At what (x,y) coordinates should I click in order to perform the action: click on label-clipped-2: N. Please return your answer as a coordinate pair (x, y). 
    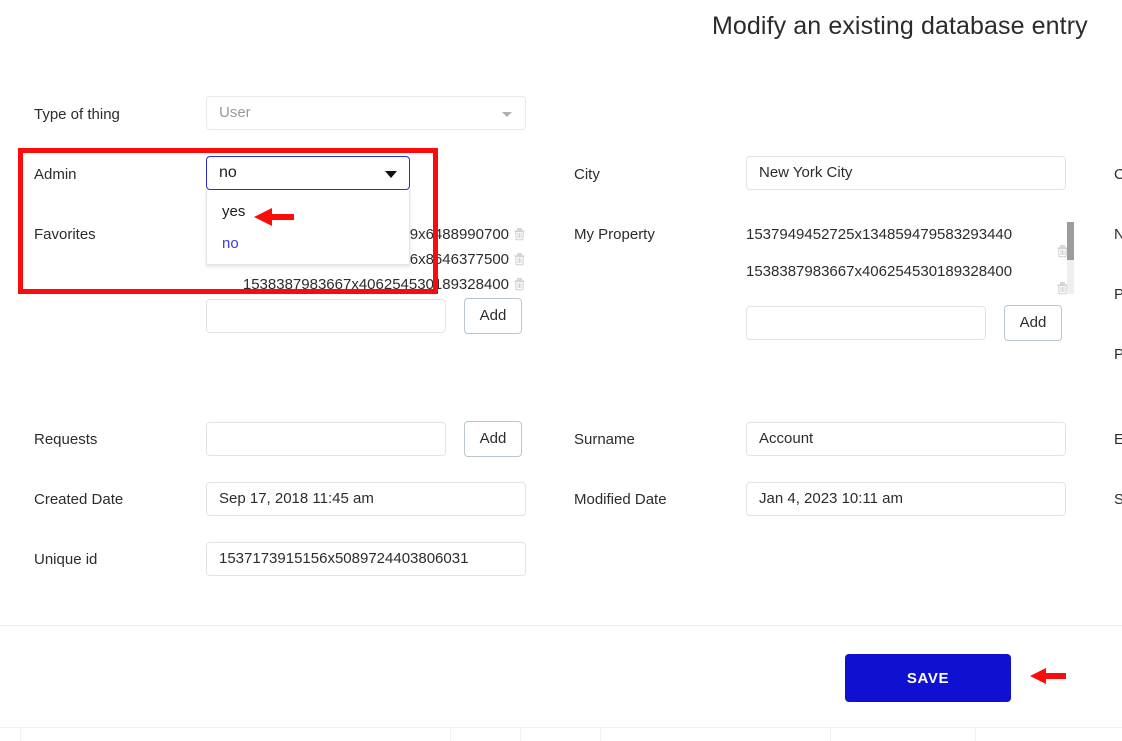
    Looking at the image, I should click on (1118, 234).